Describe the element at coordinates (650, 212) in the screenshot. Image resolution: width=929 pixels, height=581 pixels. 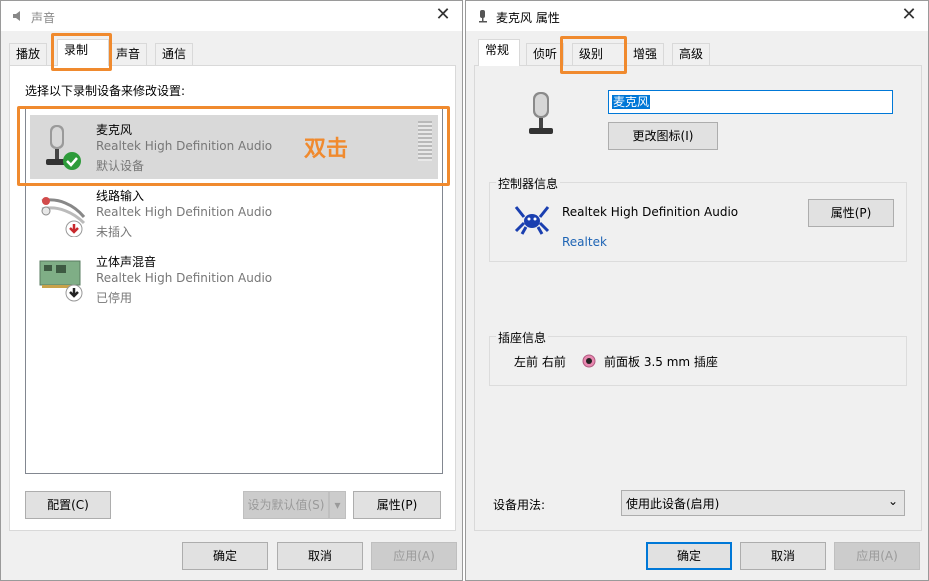
I see `controller-name: Realtek High Definition Audio` at that location.